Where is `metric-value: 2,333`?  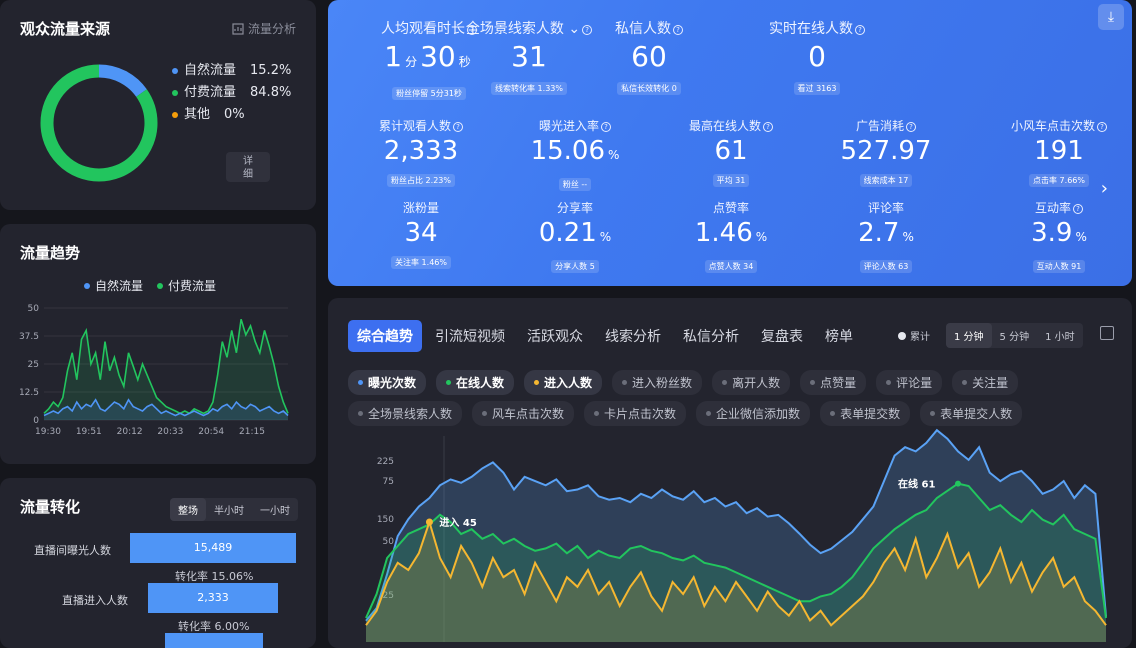
metric-value: 2,333 is located at coordinates (421, 151).